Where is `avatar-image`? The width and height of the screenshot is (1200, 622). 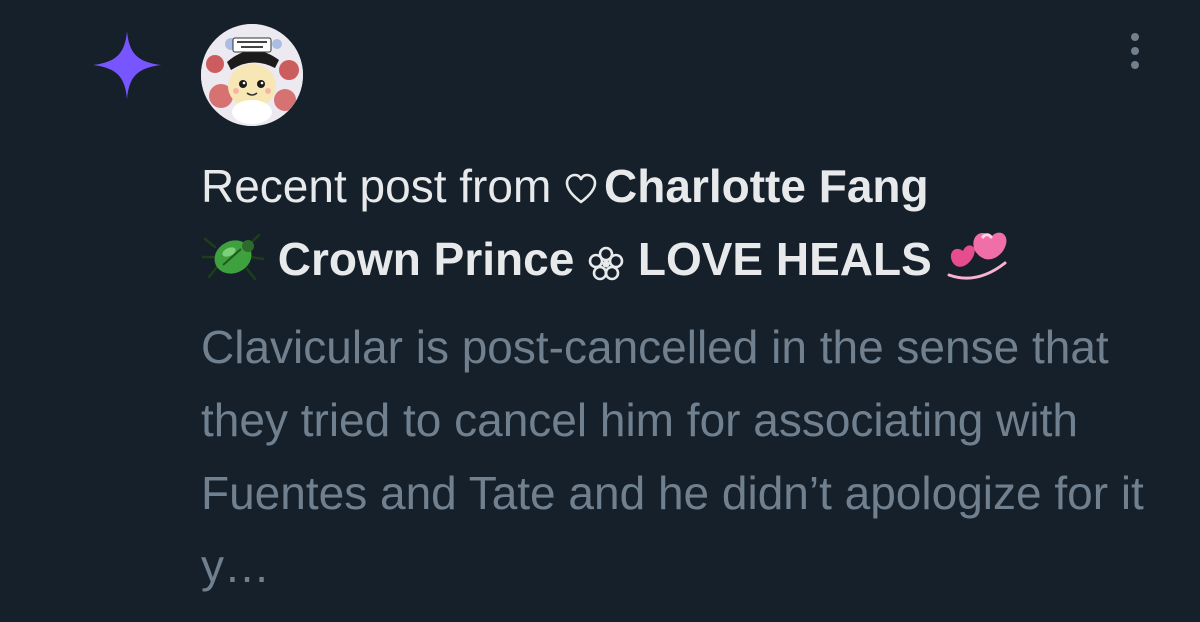 avatar-image is located at coordinates (252, 75).